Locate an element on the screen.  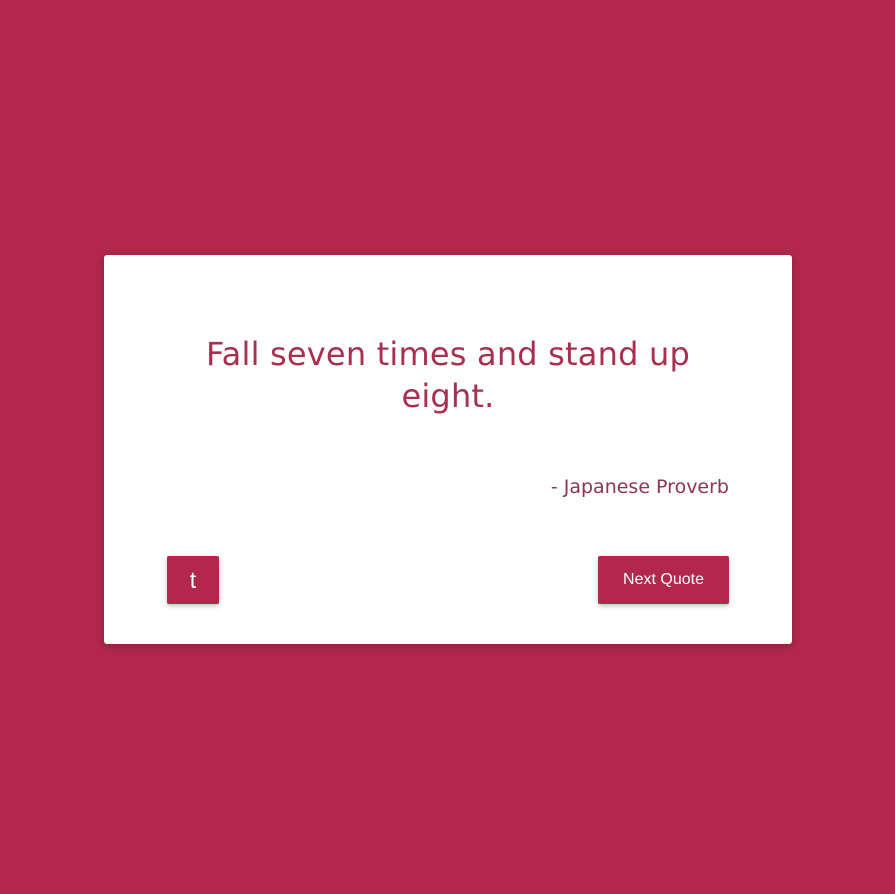
next-quote-button: Next Quote is located at coordinates (663, 580).